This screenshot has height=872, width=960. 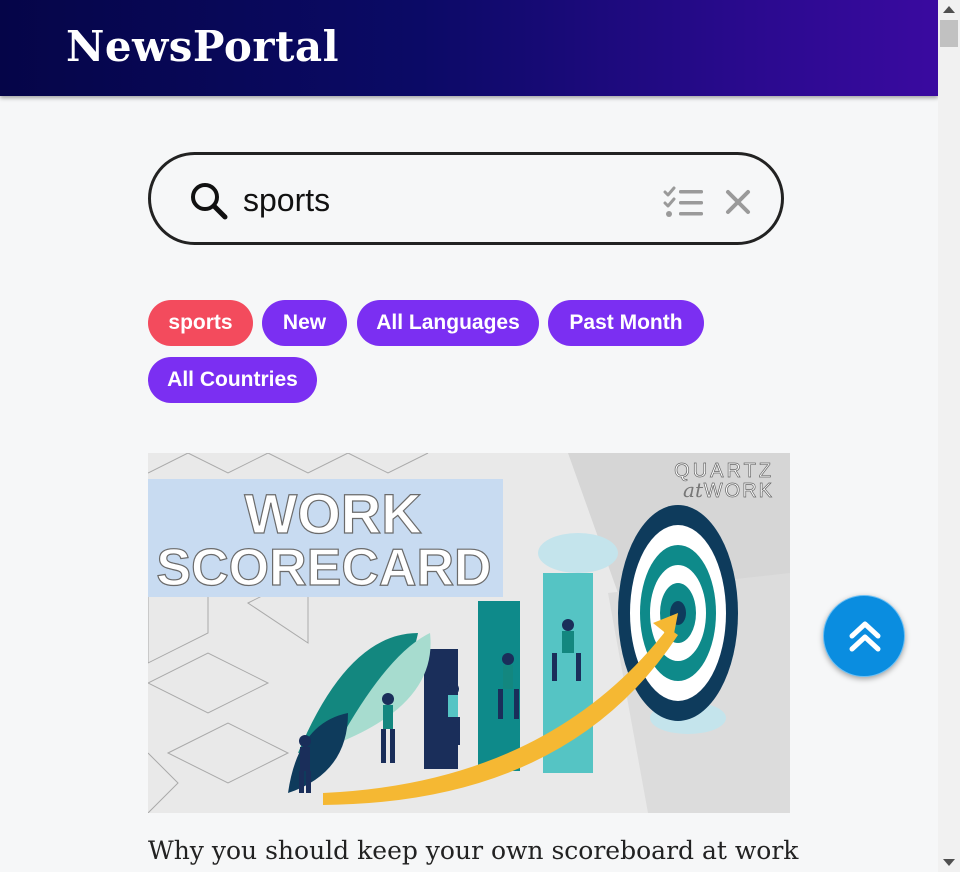 I want to click on image-brand-at: at, so click(x=693, y=490).